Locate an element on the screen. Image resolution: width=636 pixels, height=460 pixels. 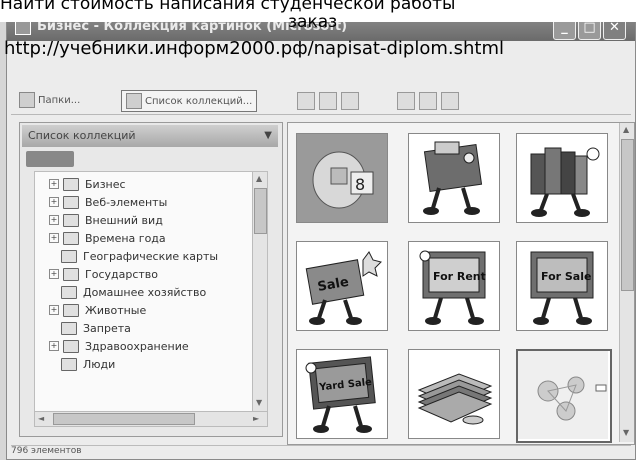
clip-wallet-walker is located at coordinates (454, 178).